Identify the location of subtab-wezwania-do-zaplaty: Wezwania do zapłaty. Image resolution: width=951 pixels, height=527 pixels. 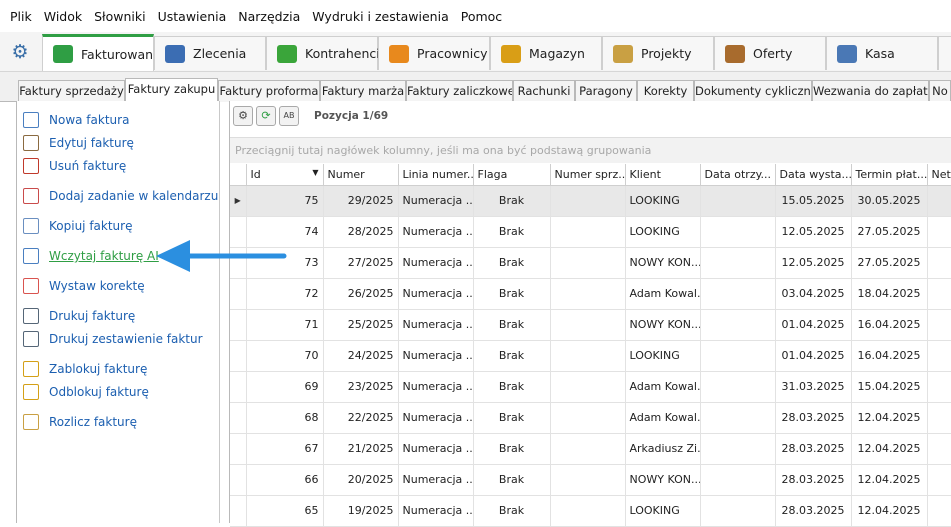
(870, 91).